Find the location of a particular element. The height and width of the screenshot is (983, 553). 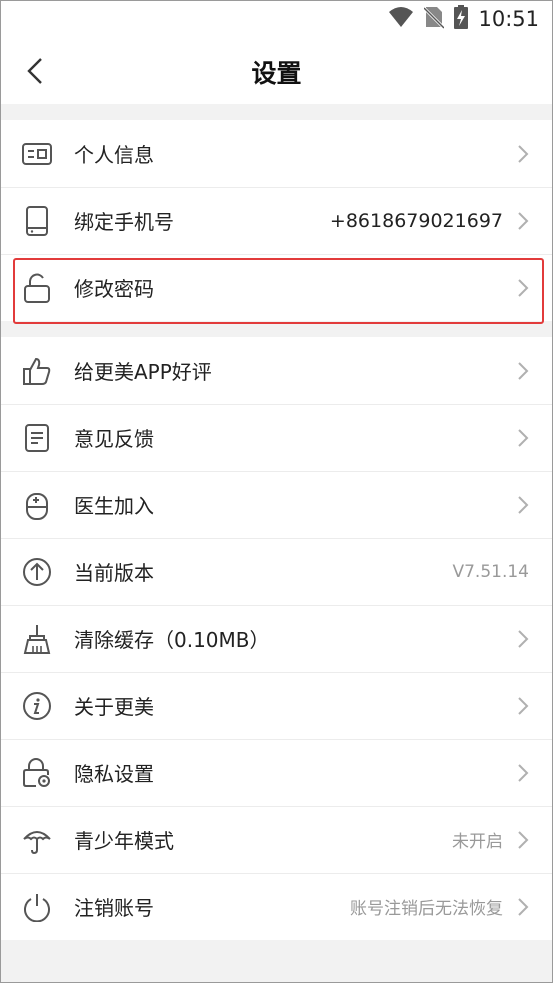

row-rate-app: 给更美APP好评 is located at coordinates (276, 370).